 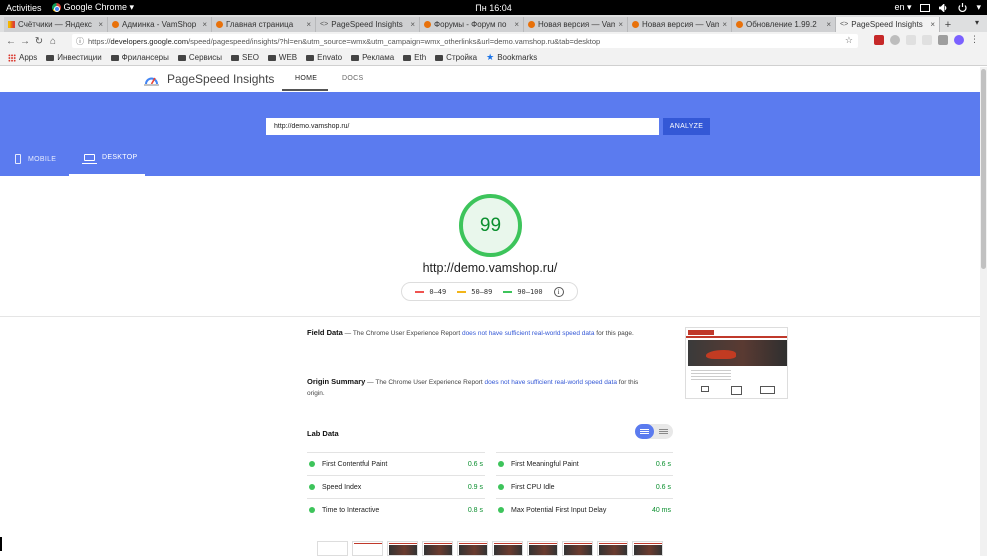 What do you see at coordinates (654, 431) in the screenshot?
I see `metrics-view-toggle` at bounding box center [654, 431].